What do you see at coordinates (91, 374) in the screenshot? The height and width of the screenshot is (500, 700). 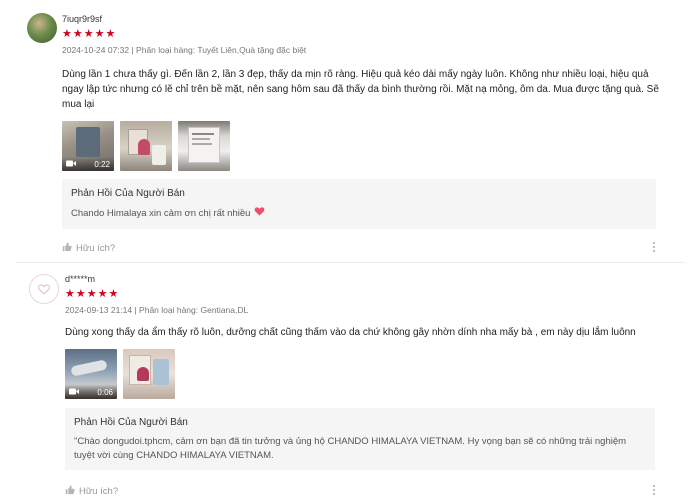 I see `review-video-thumb: 0:06` at bounding box center [91, 374].